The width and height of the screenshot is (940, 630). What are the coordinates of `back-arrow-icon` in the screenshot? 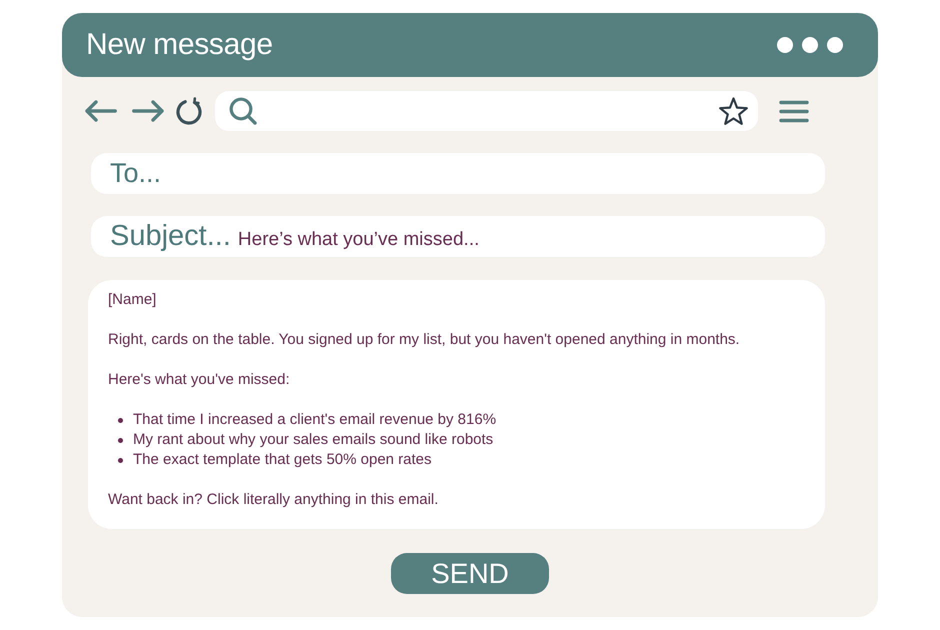 It's located at (101, 111).